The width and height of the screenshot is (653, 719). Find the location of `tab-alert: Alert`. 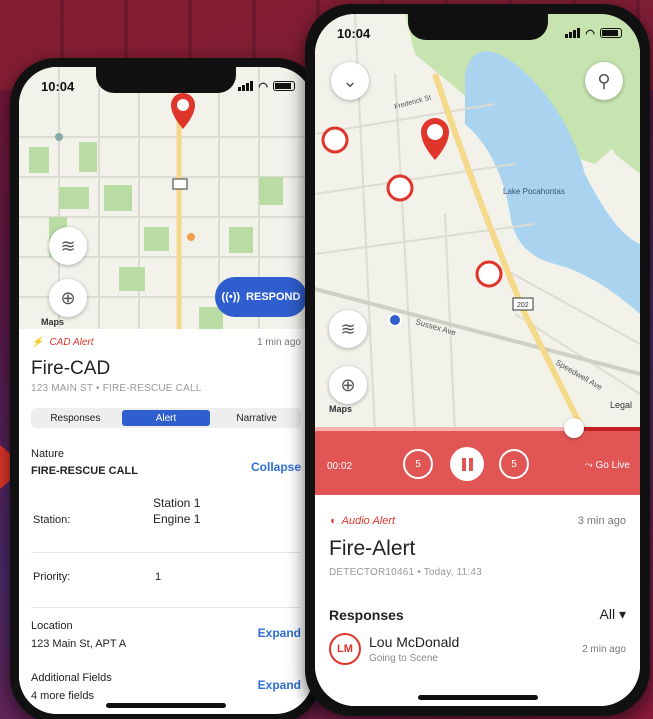

tab-alert: Alert is located at coordinates (166, 418).